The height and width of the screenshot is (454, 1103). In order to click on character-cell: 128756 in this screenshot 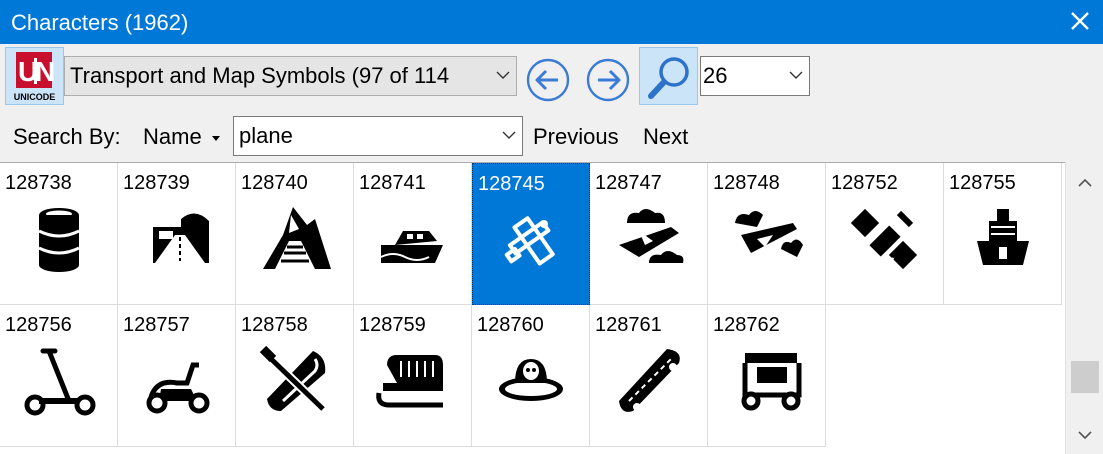, I will do `click(59, 376)`.